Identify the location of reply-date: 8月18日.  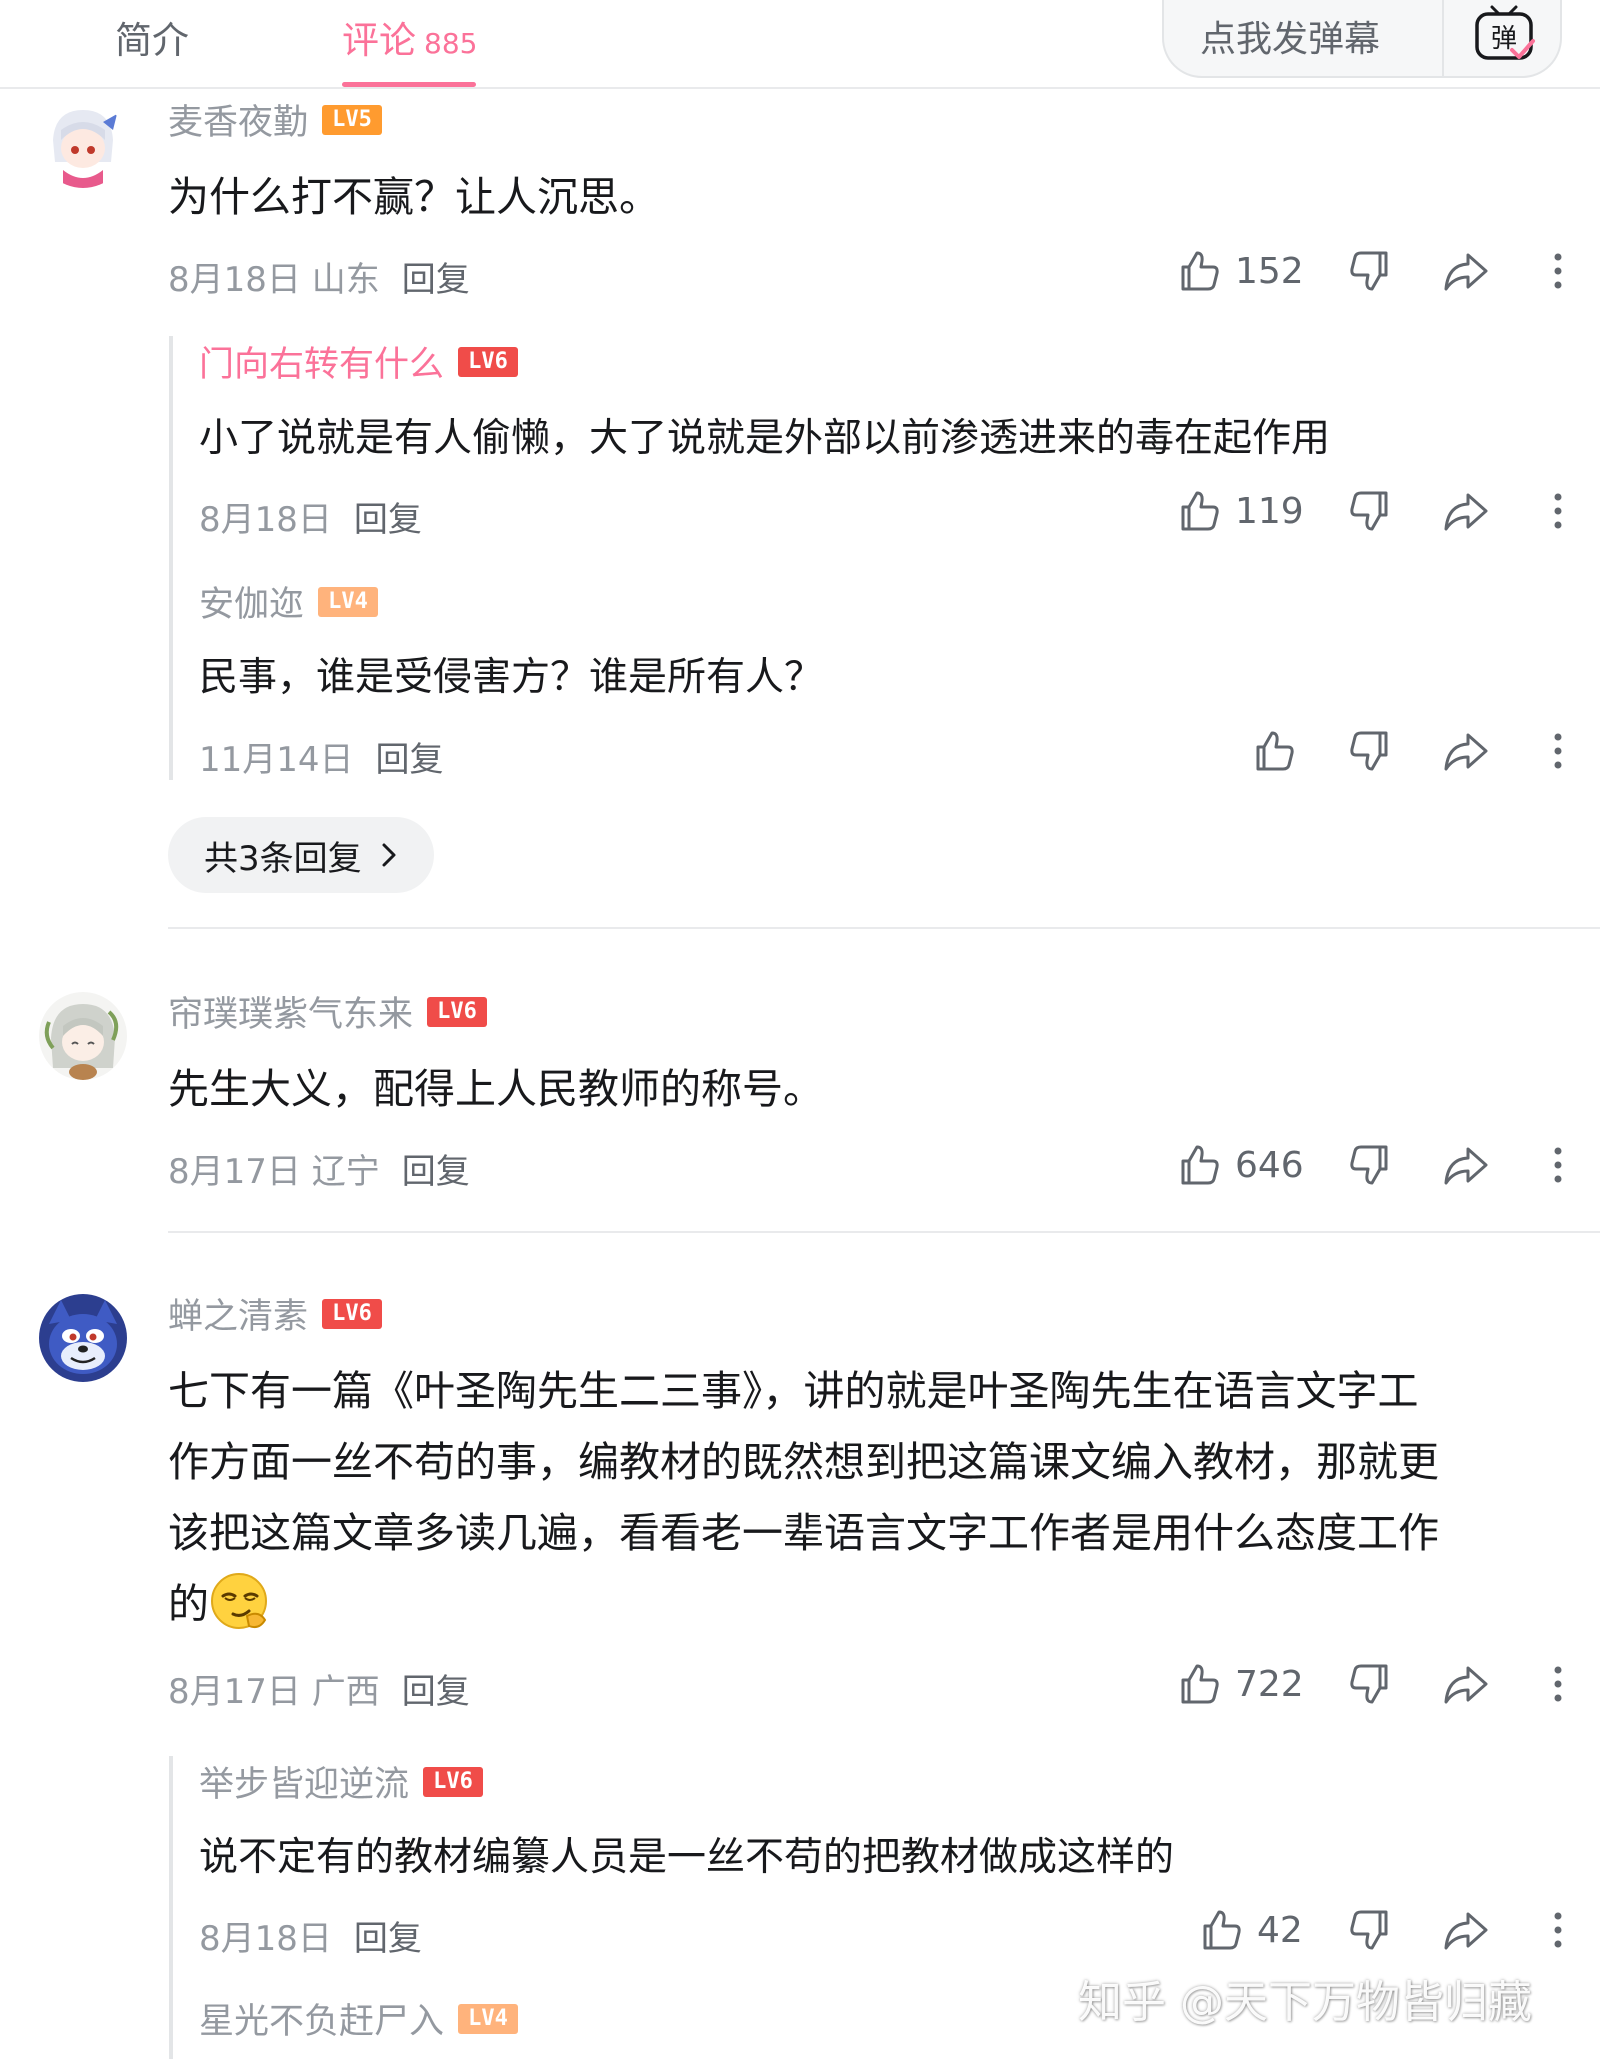
(265, 1939).